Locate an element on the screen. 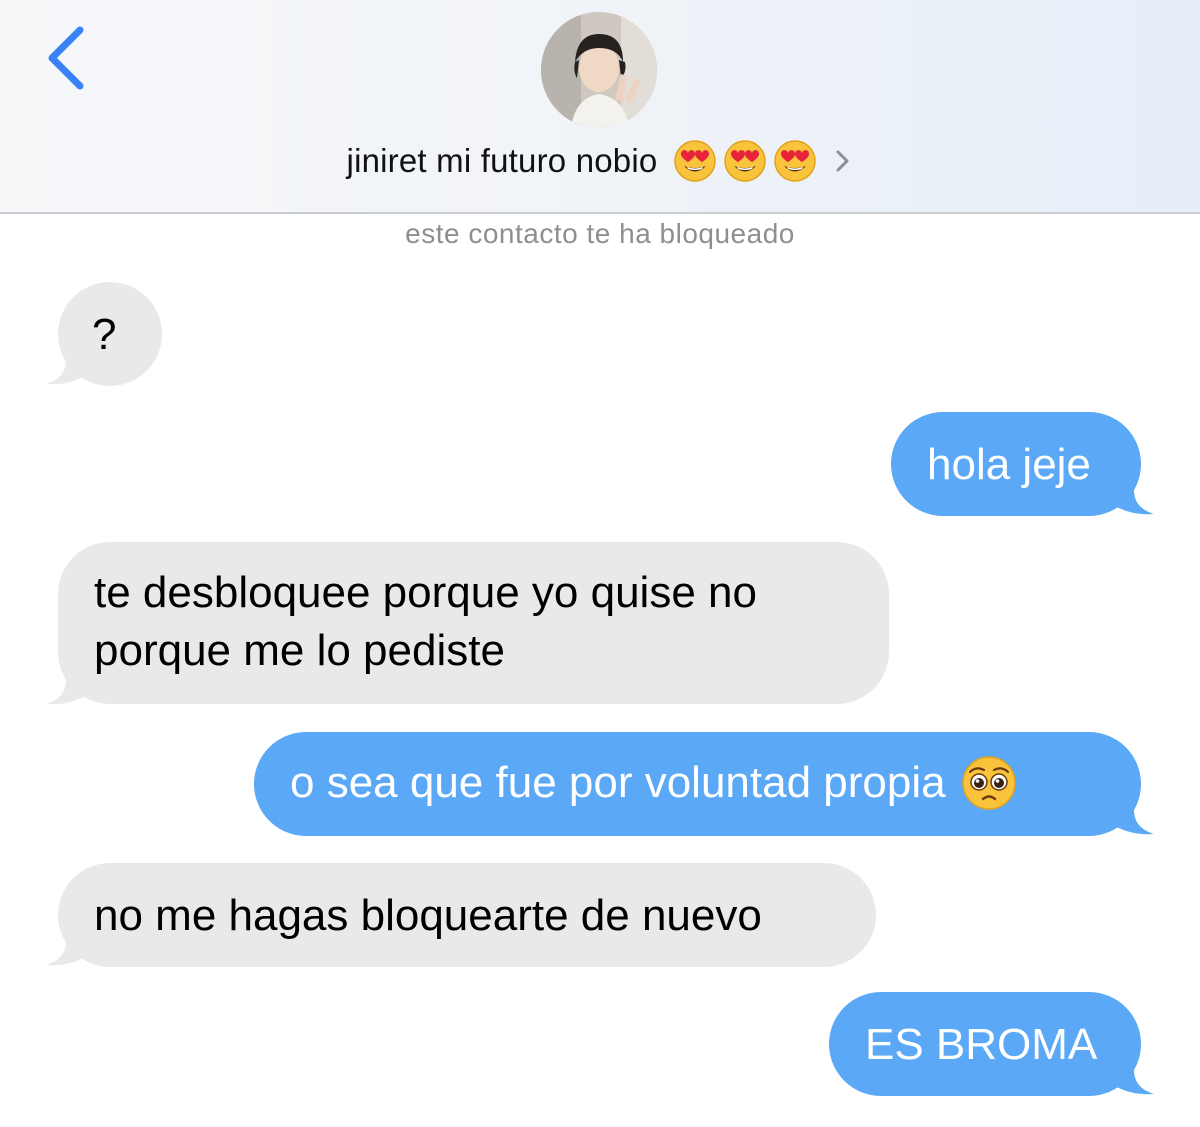 This screenshot has width=1200, height=1127. message-text: no me hagas bloquearte de nuevo is located at coordinates (428, 916).